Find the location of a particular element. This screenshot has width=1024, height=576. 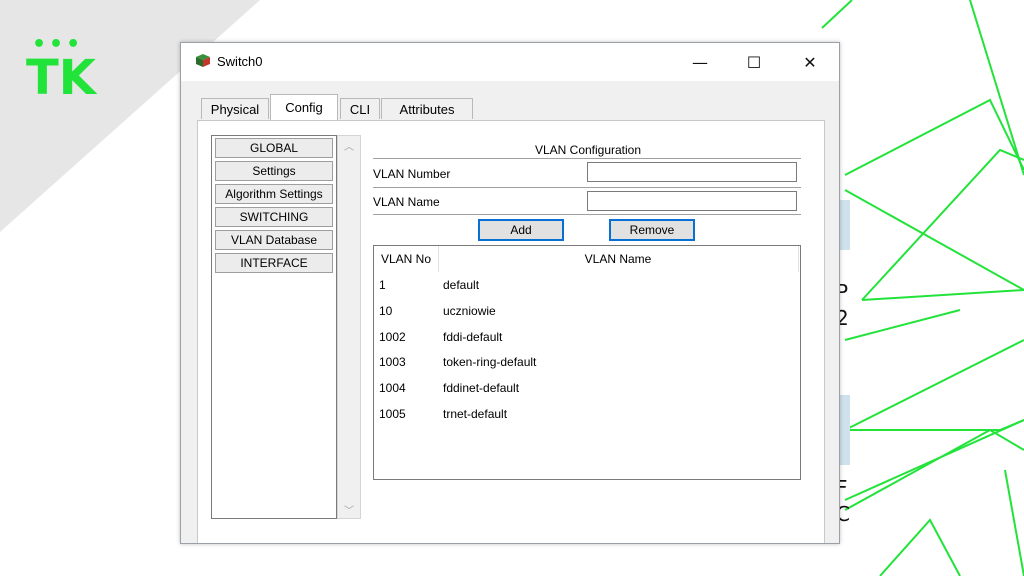

vlan-number-label: VLAN Number is located at coordinates (412, 174).